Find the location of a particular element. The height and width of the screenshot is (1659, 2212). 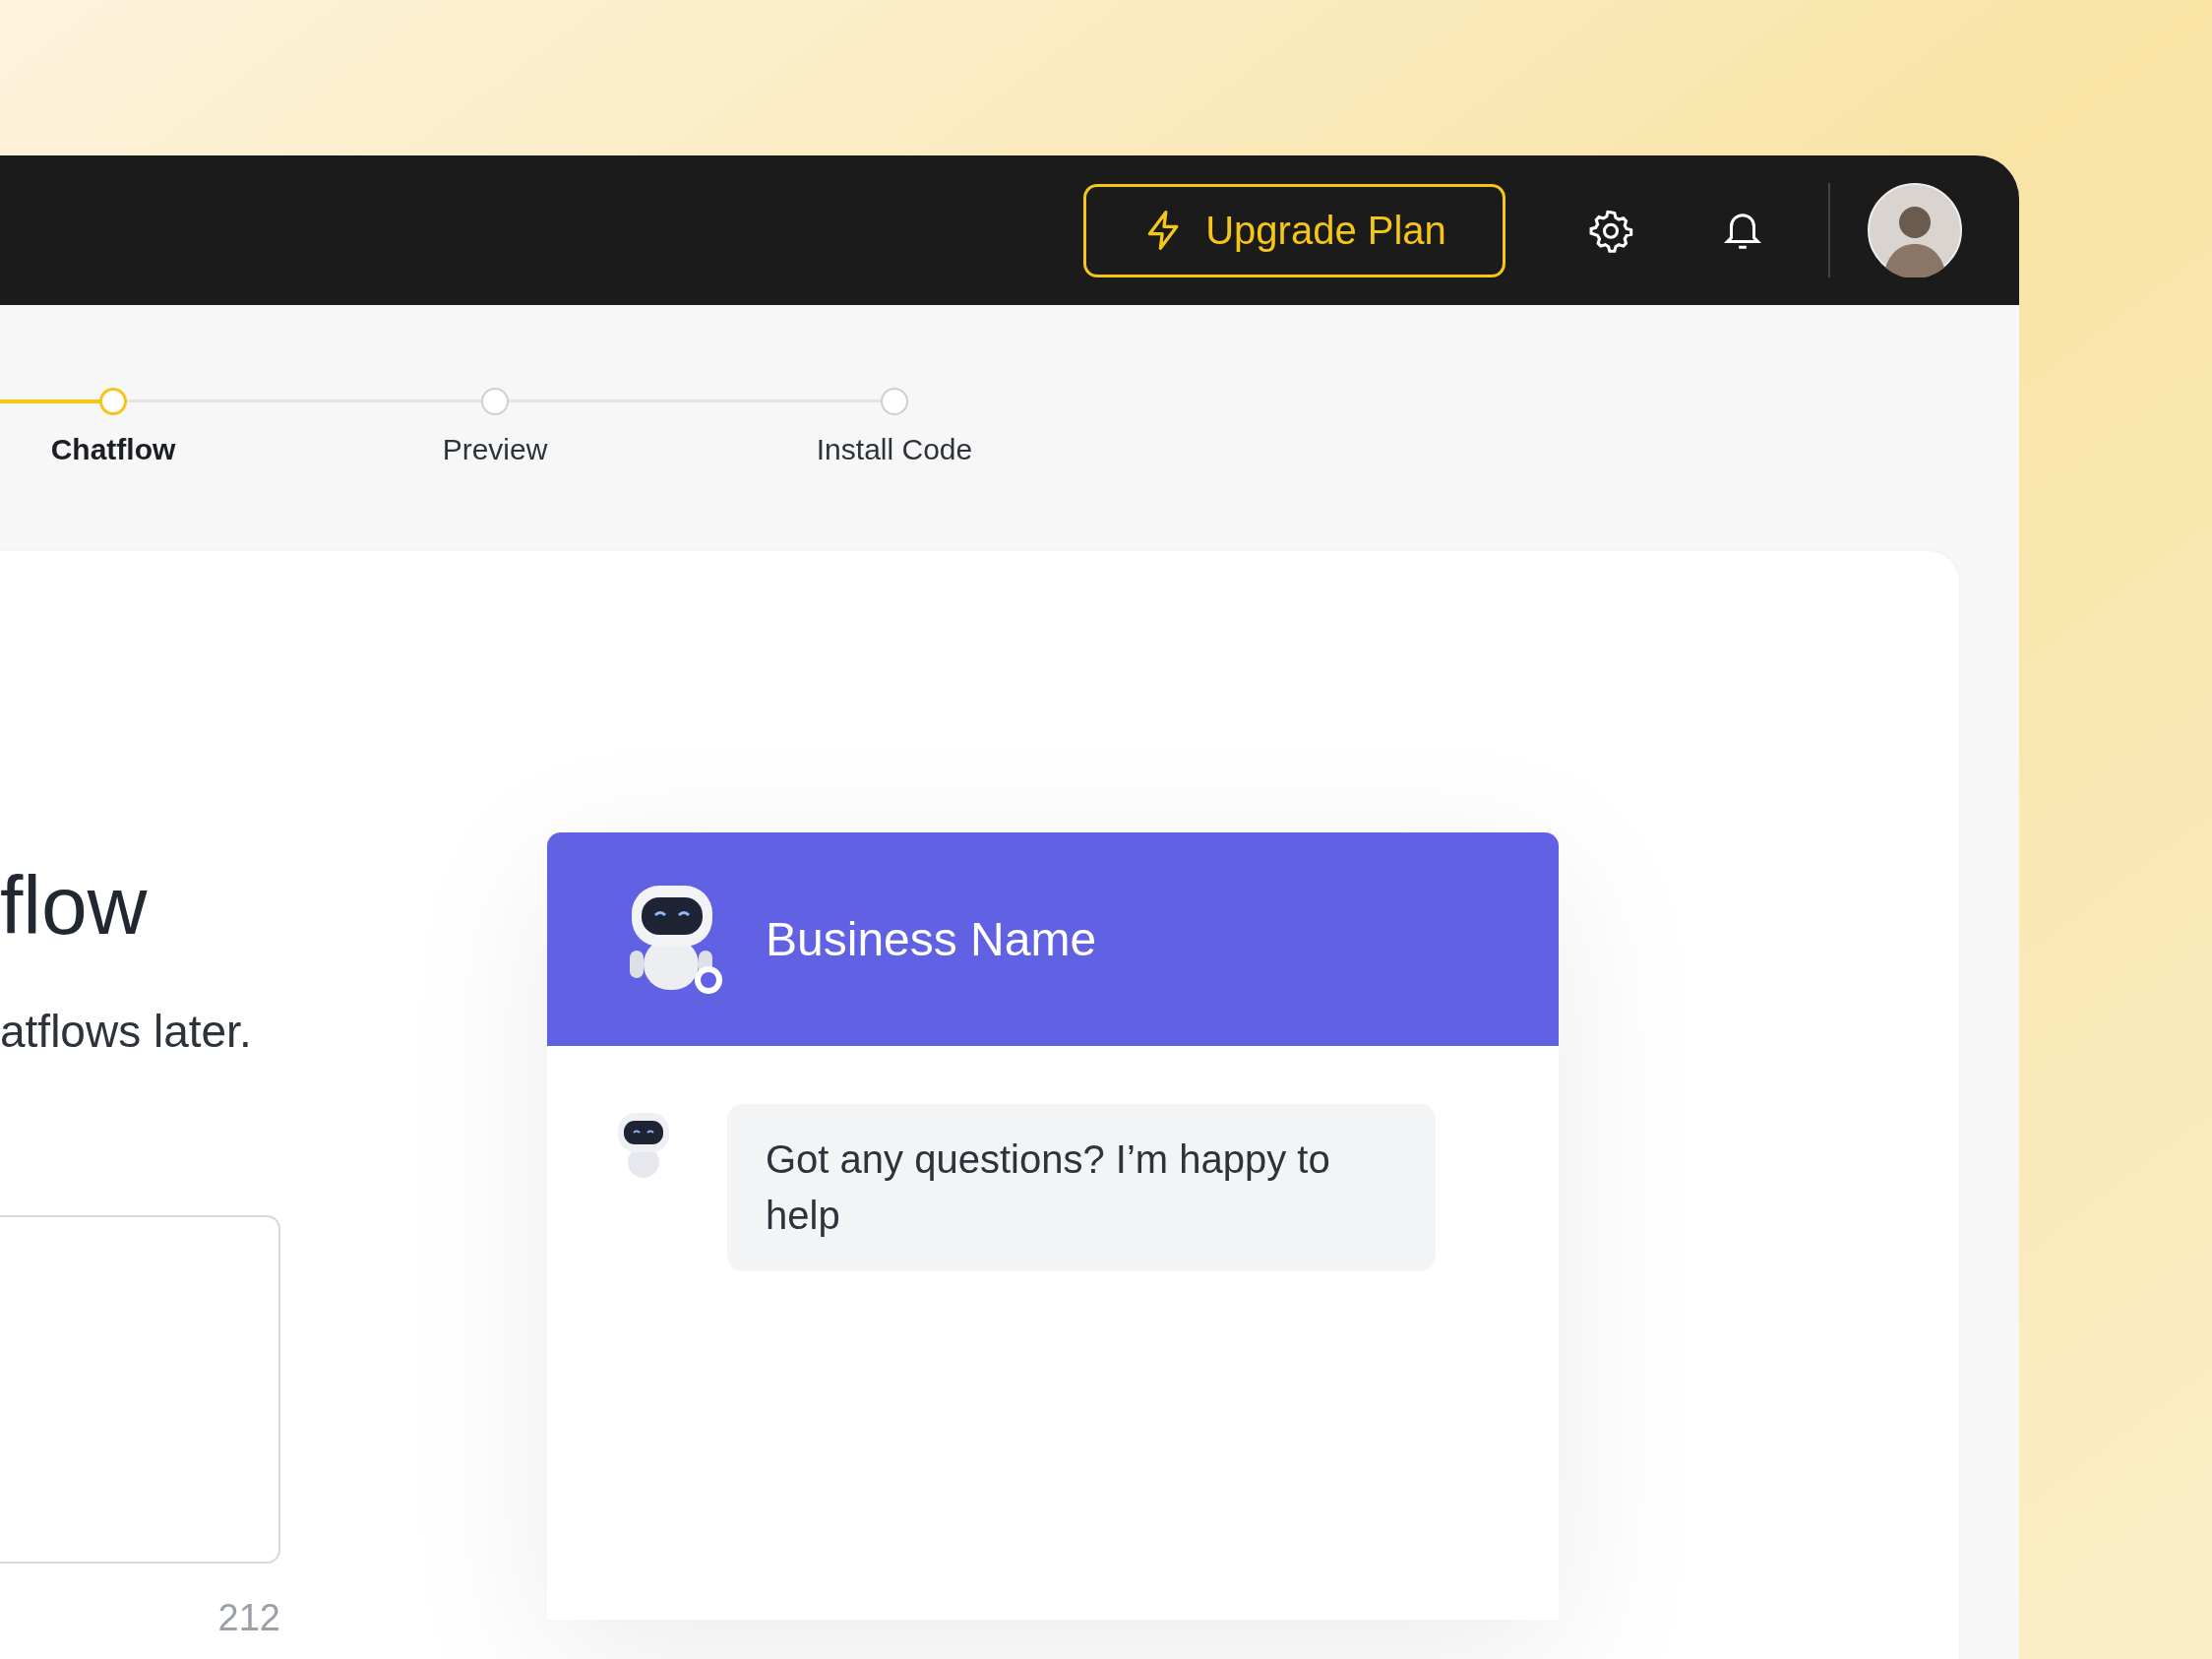

character-counter: 212 is located at coordinates (248, 1618).